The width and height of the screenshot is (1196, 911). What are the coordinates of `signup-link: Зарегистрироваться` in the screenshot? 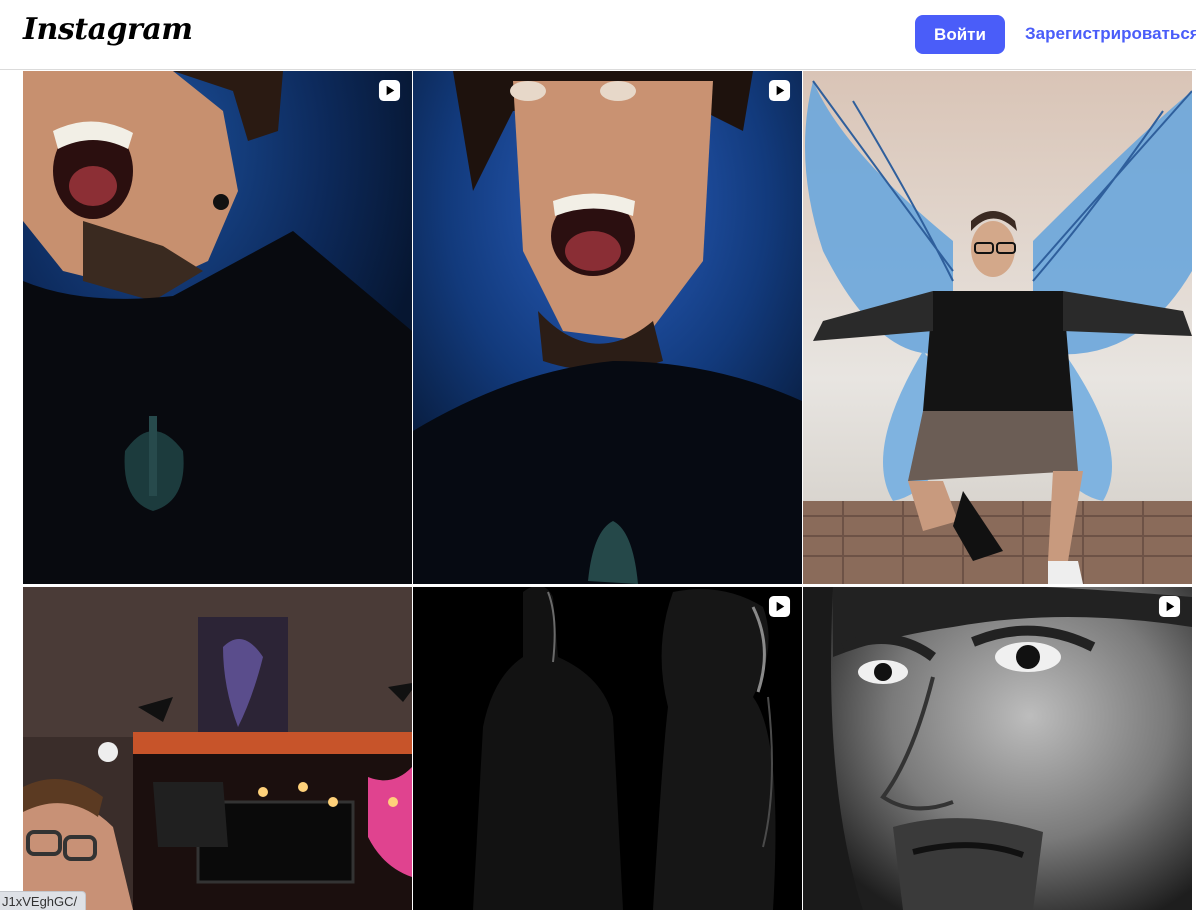 It's located at (1110, 34).